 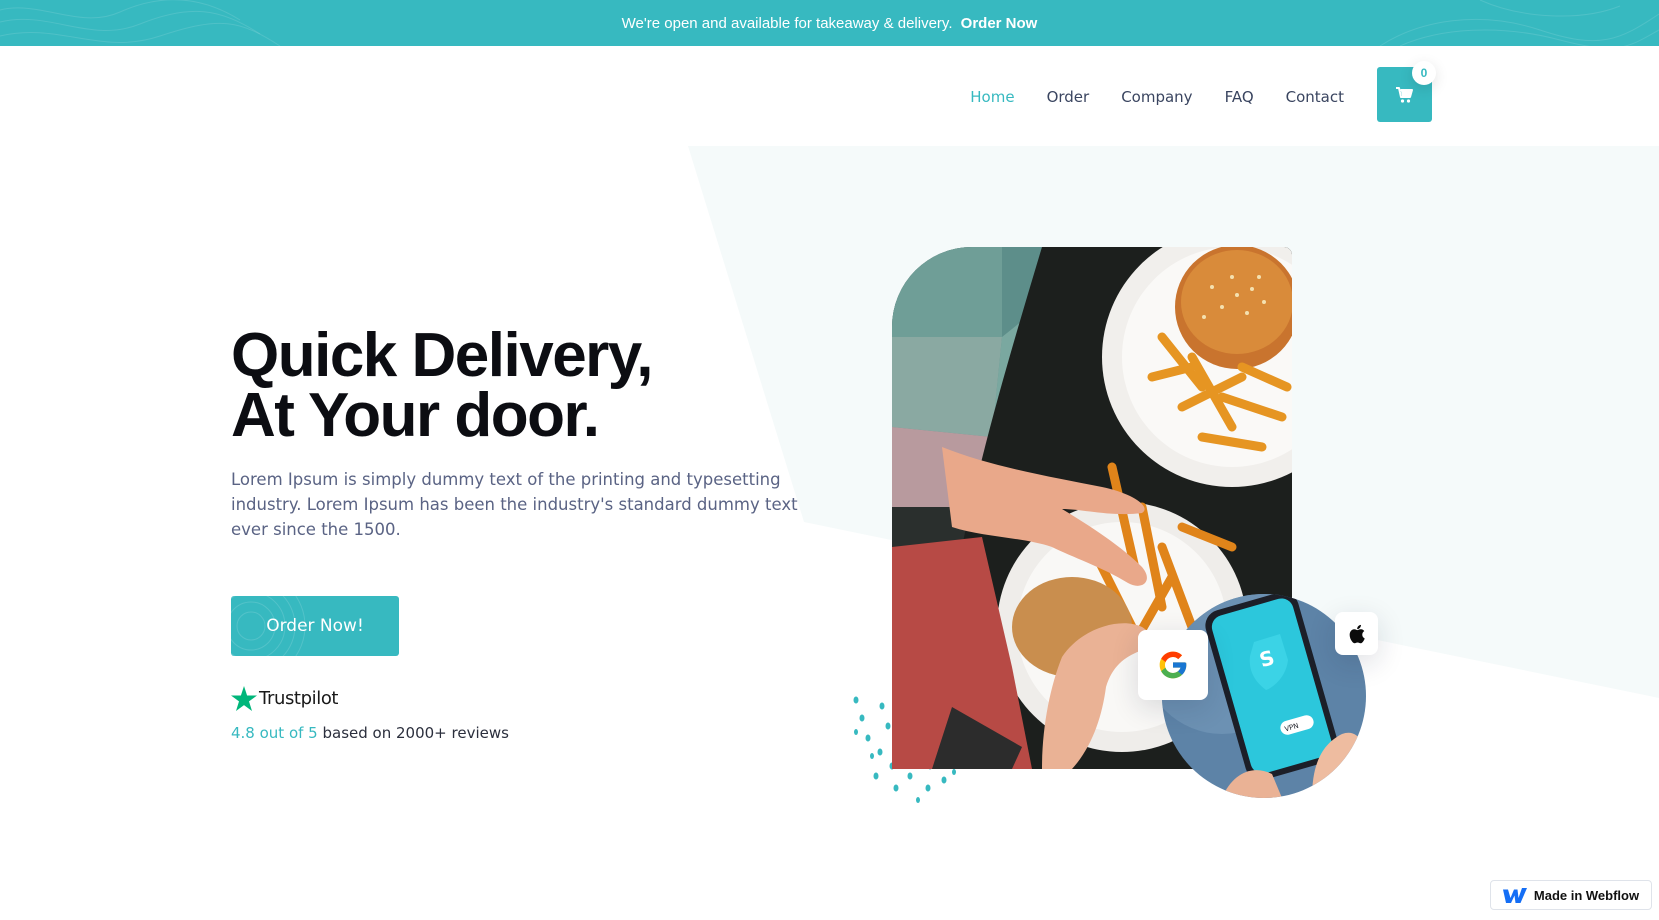 I want to click on cart-icon, so click(x=1404, y=94).